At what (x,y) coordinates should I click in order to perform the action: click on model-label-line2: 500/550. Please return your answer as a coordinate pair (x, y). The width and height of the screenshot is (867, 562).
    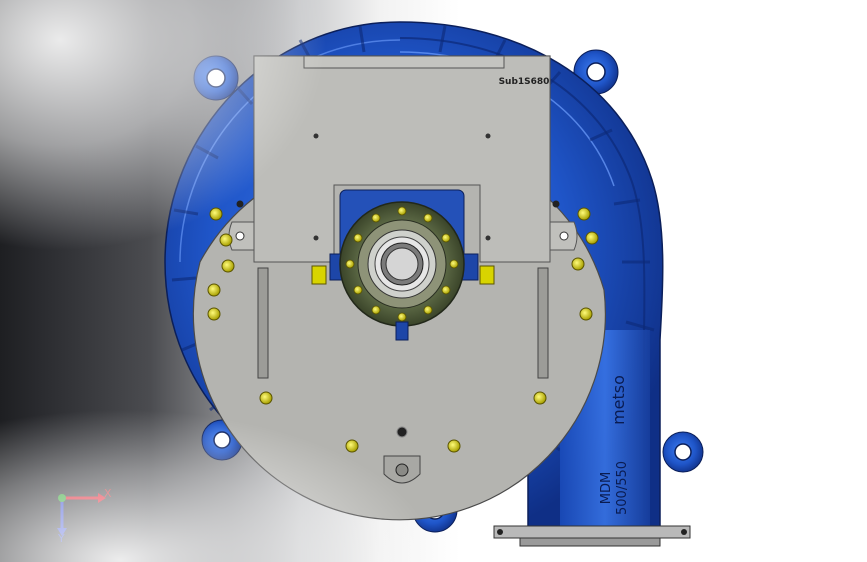
    Looking at the image, I should click on (622, 488).